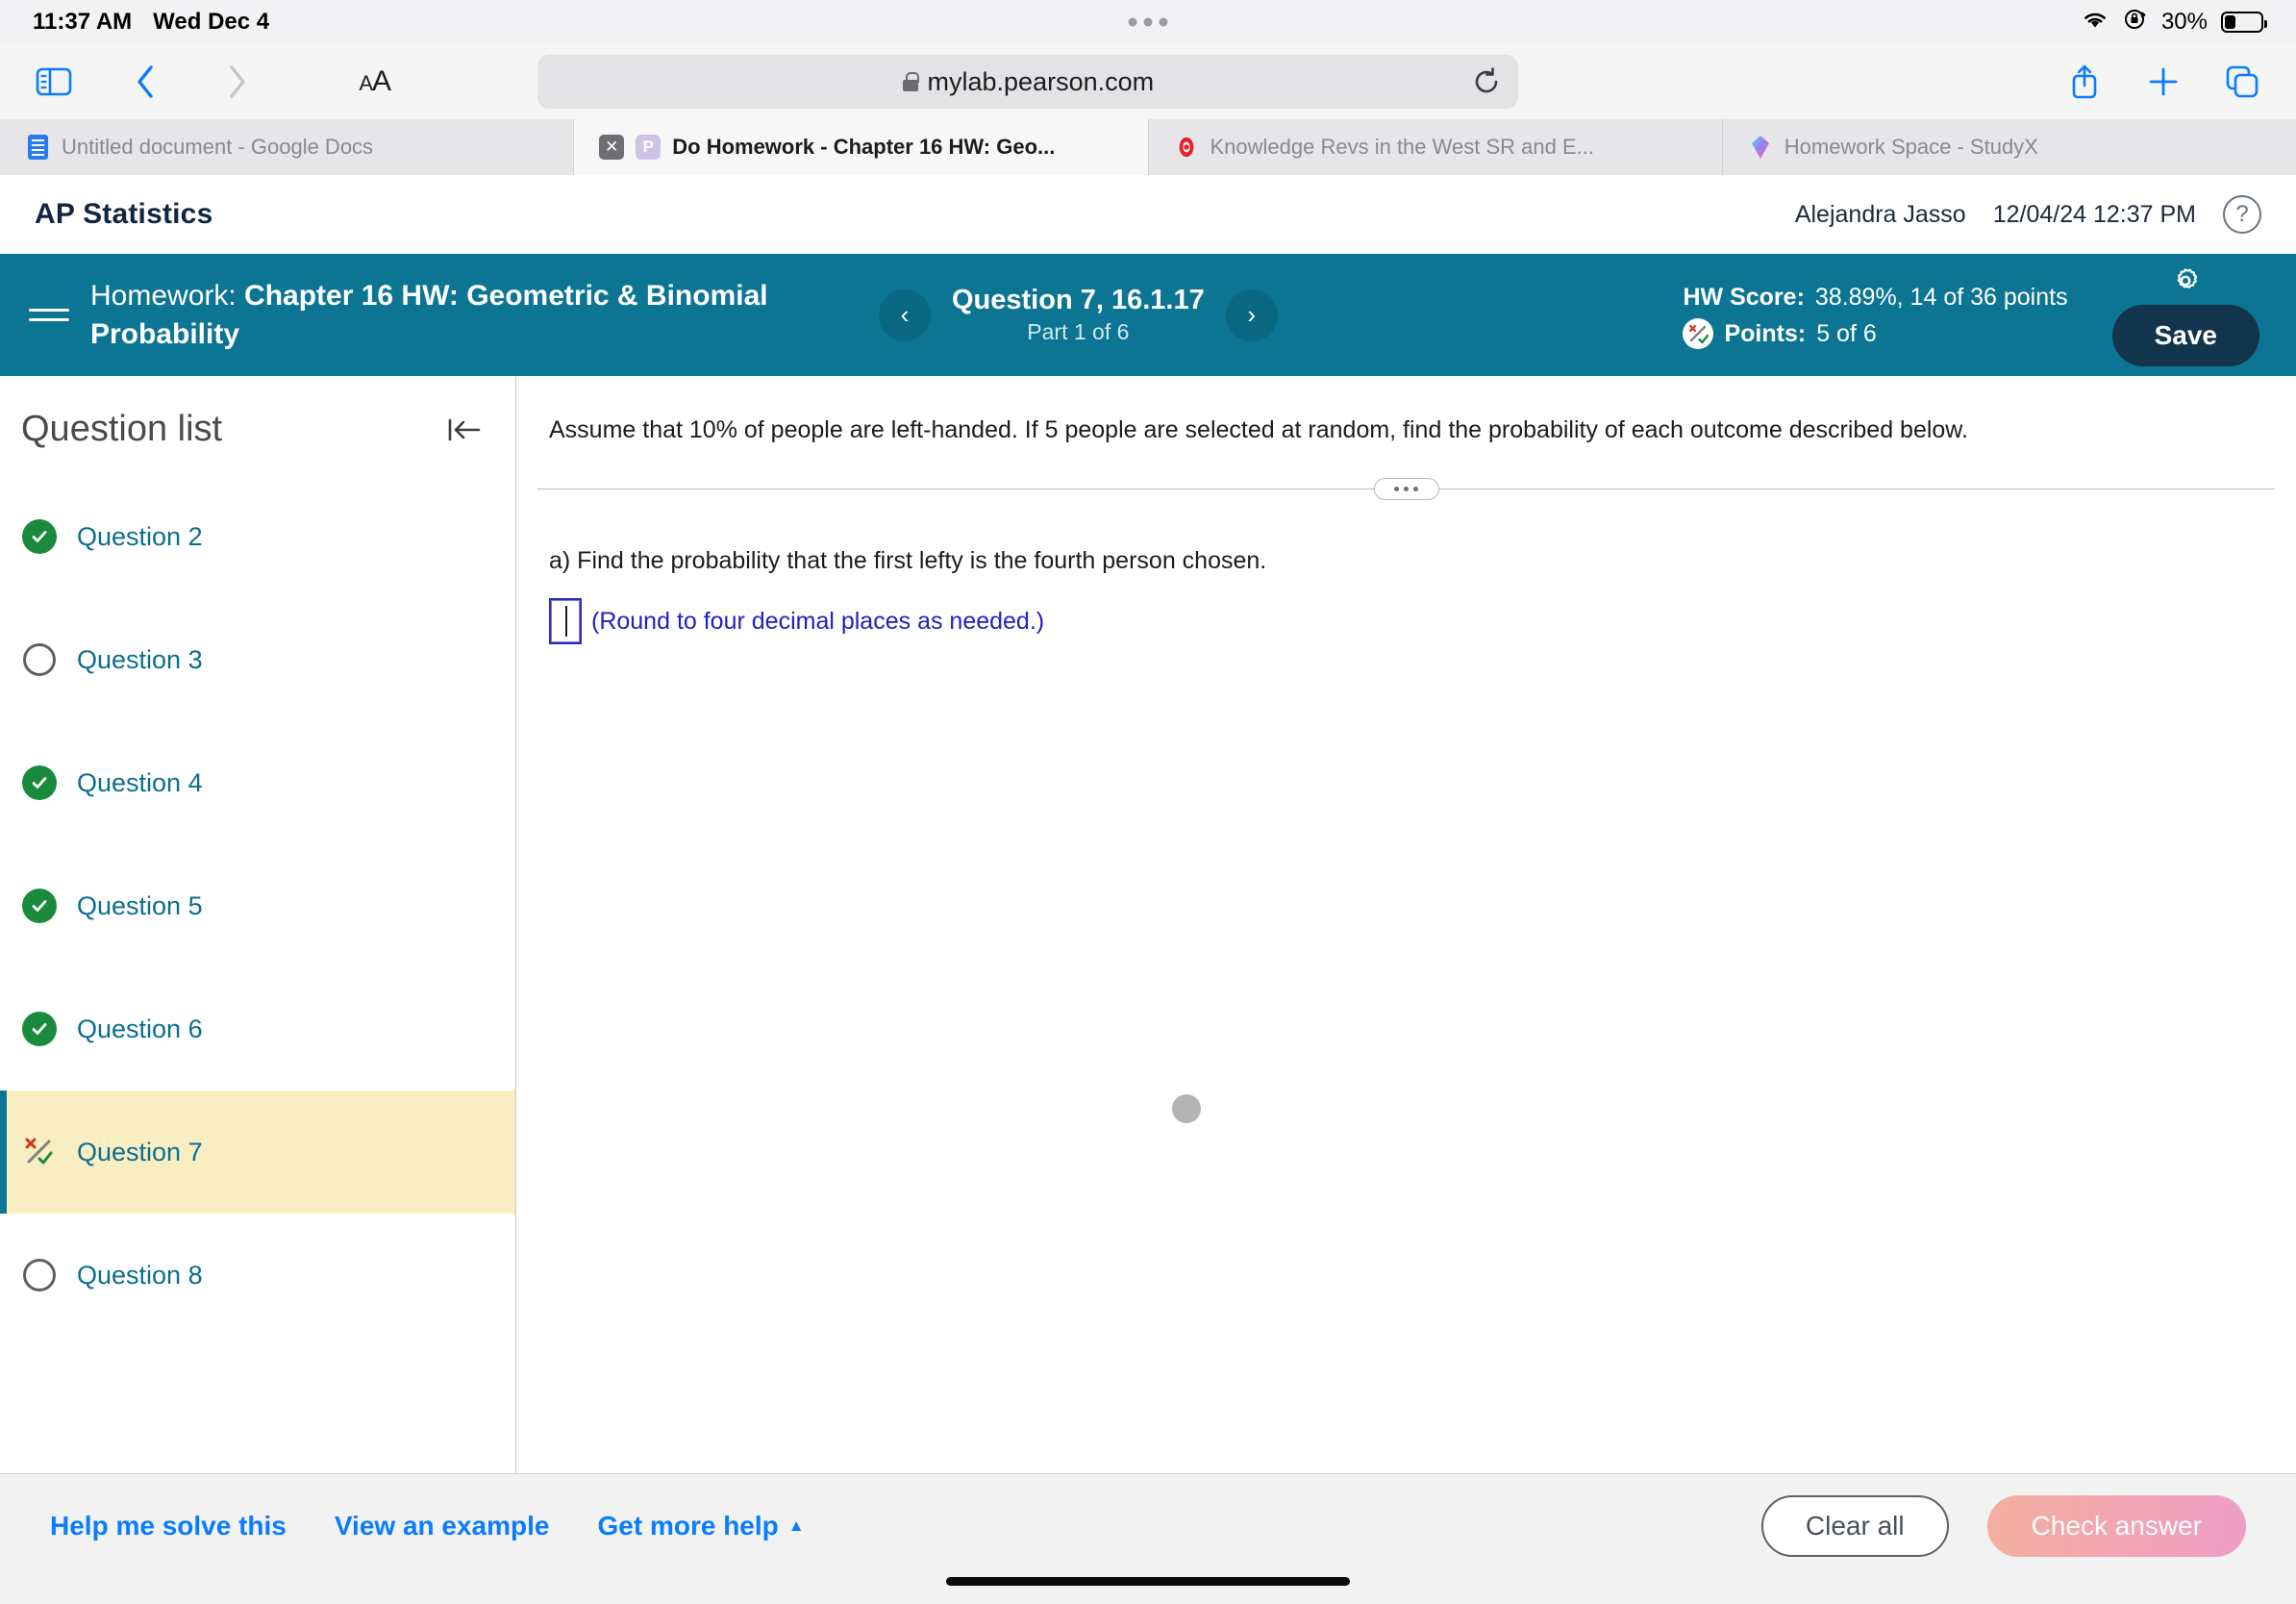 The height and width of the screenshot is (1604, 2296). Describe the element at coordinates (442, 1526) in the screenshot. I see `view-an-example-link: View an example` at that location.